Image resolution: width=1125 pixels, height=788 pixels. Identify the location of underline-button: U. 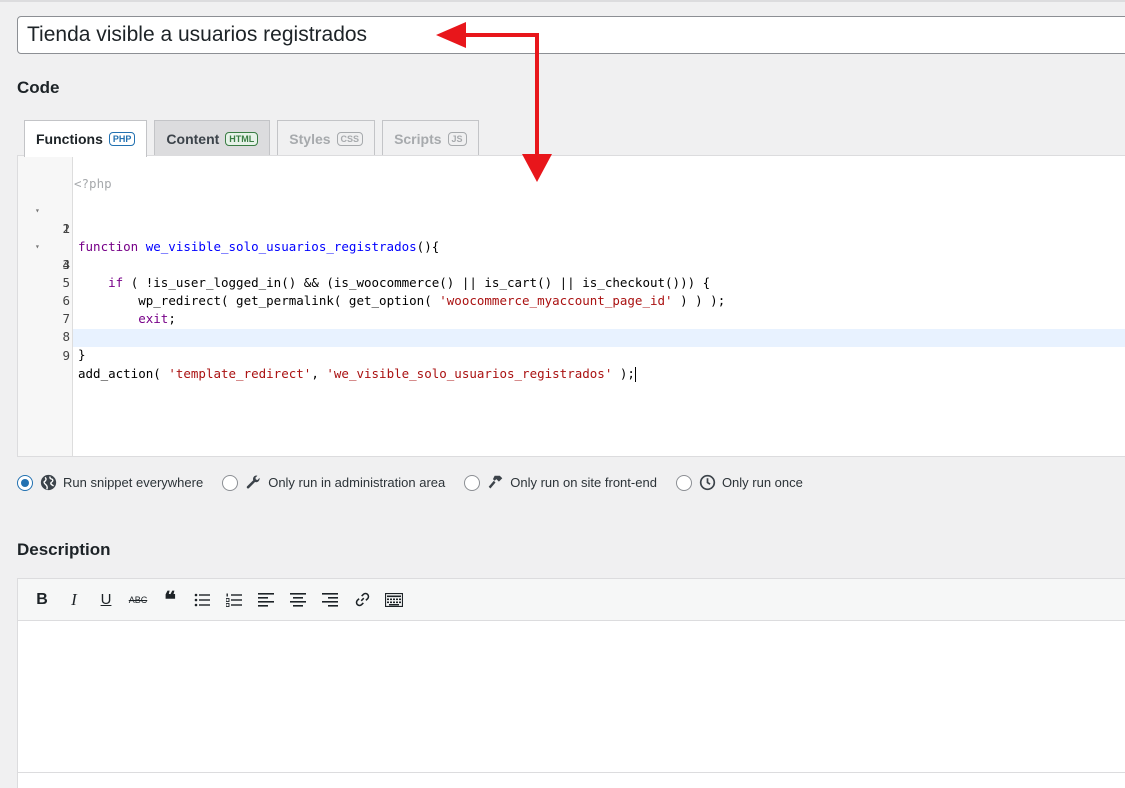
(106, 600).